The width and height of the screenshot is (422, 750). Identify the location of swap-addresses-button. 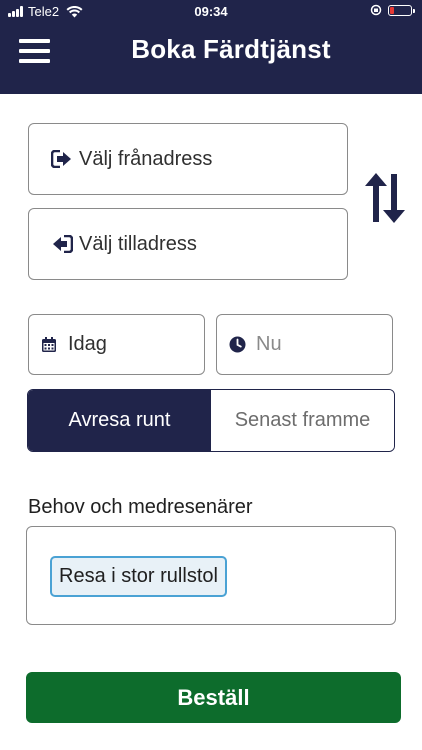
(385, 198).